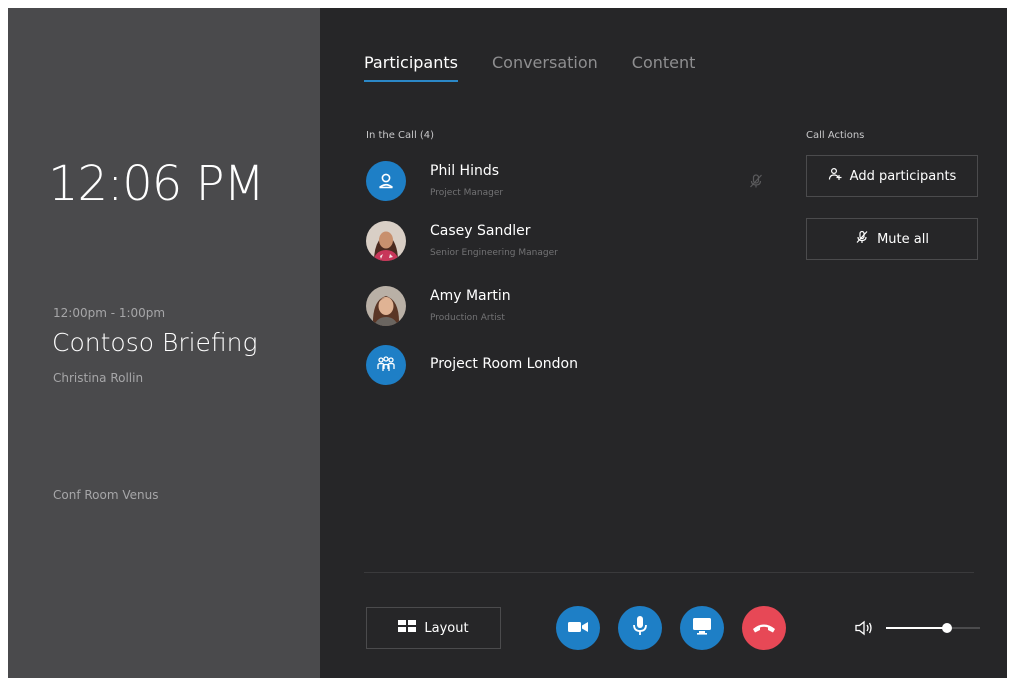 This screenshot has height=678, width=1009. What do you see at coordinates (903, 239) in the screenshot?
I see `mute-all-label: Mute all` at bounding box center [903, 239].